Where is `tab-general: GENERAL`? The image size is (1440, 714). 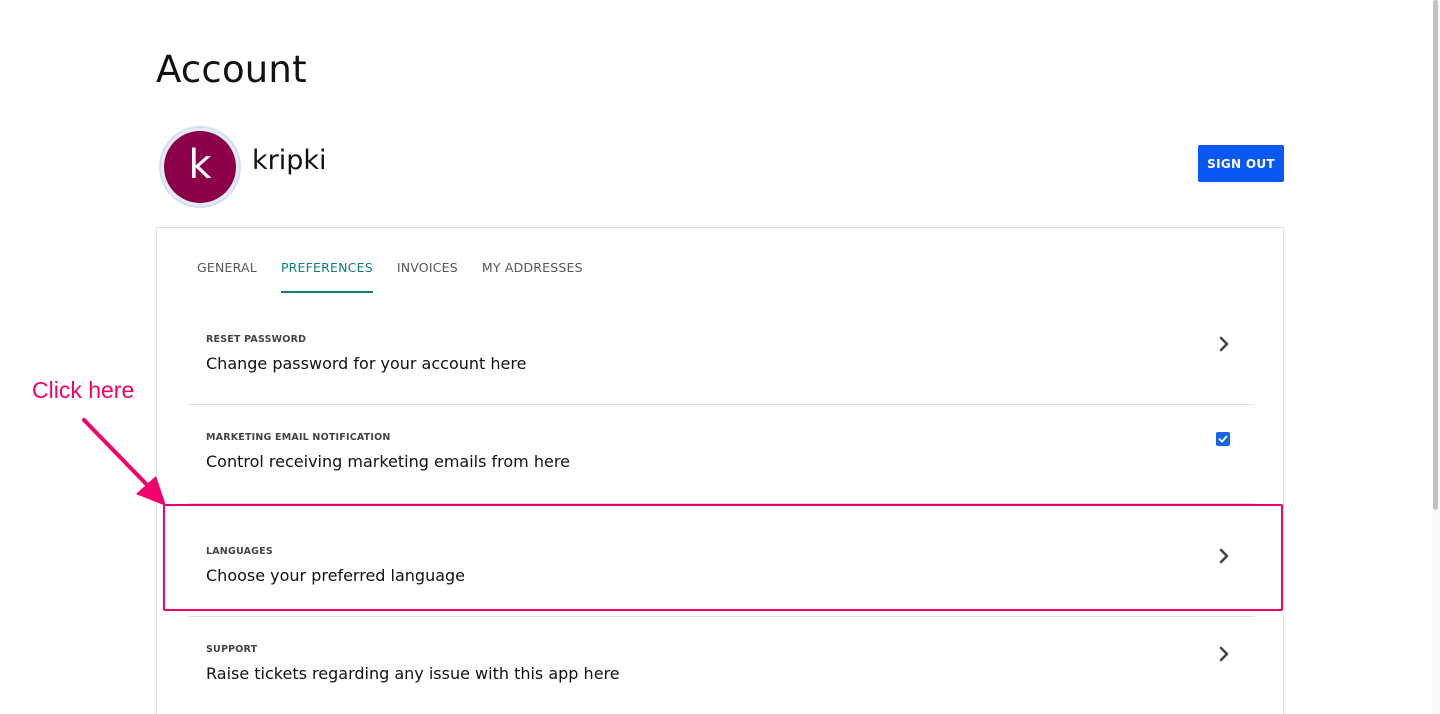 tab-general: GENERAL is located at coordinates (227, 275).